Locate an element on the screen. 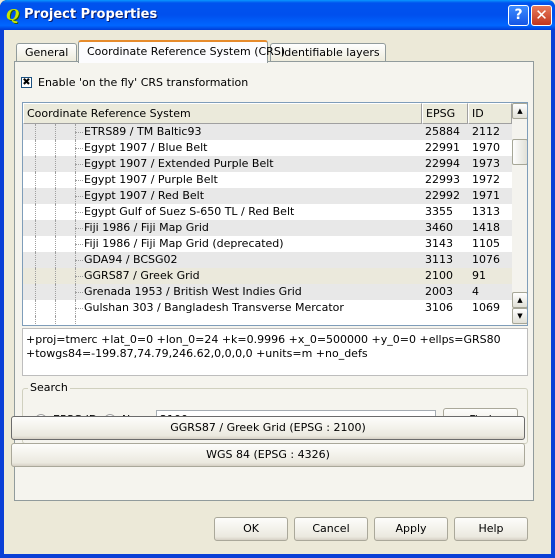 The image size is (555, 558). window-title: Project Properties is located at coordinates (91, 14).